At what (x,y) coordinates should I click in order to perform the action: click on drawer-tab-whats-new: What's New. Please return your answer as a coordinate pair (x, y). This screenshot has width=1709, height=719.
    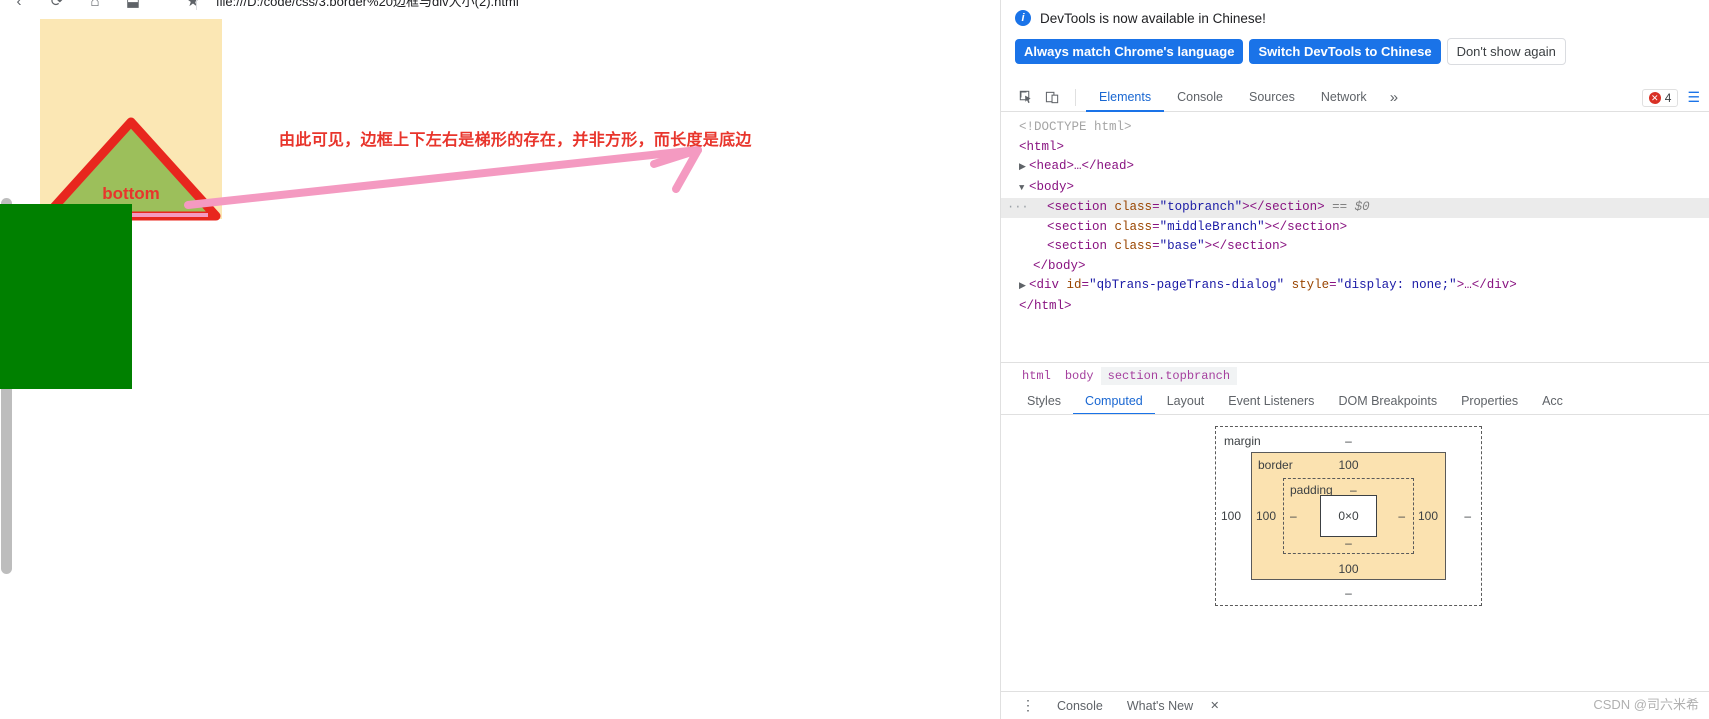
    Looking at the image, I should click on (1160, 706).